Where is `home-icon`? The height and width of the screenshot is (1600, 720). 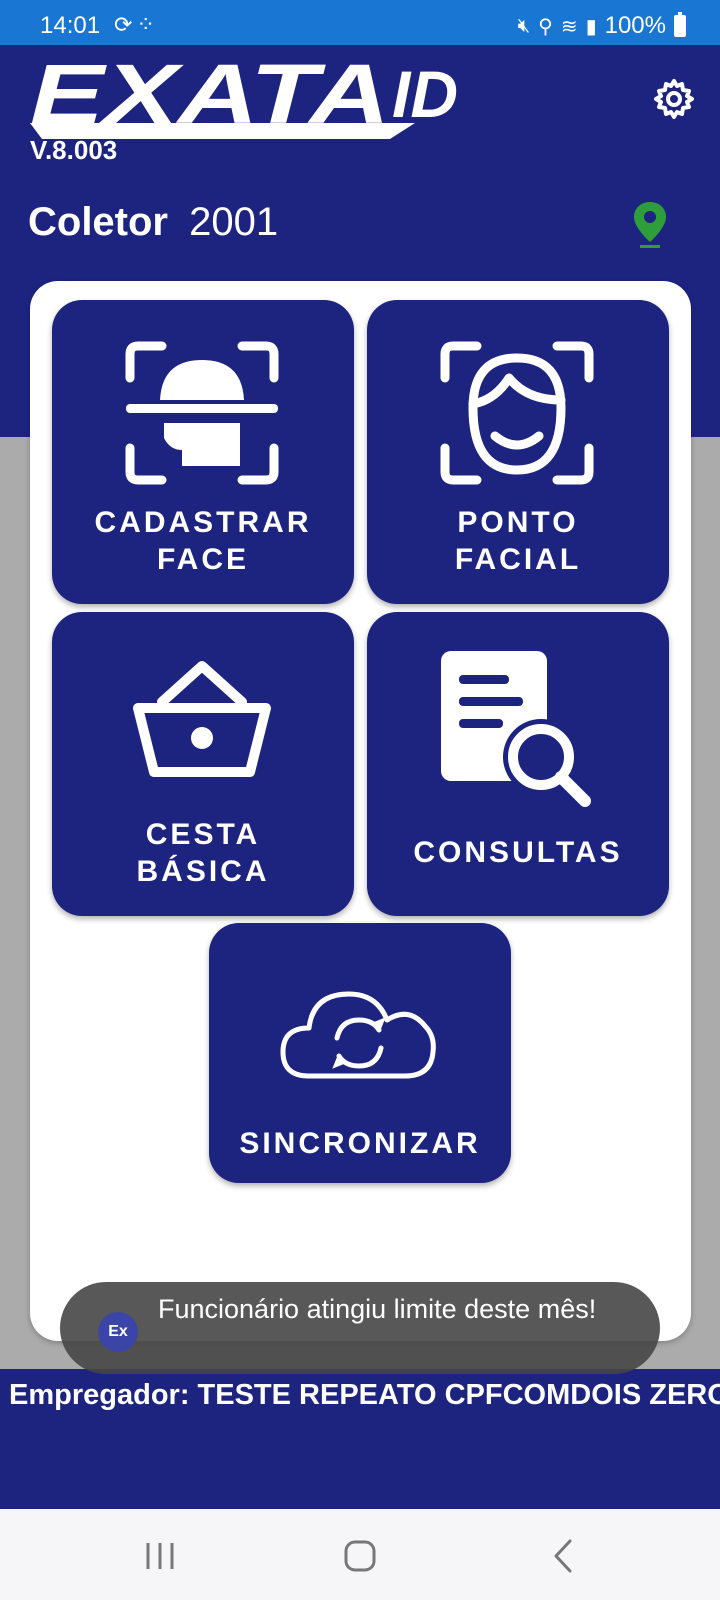
home-icon is located at coordinates (360, 1556).